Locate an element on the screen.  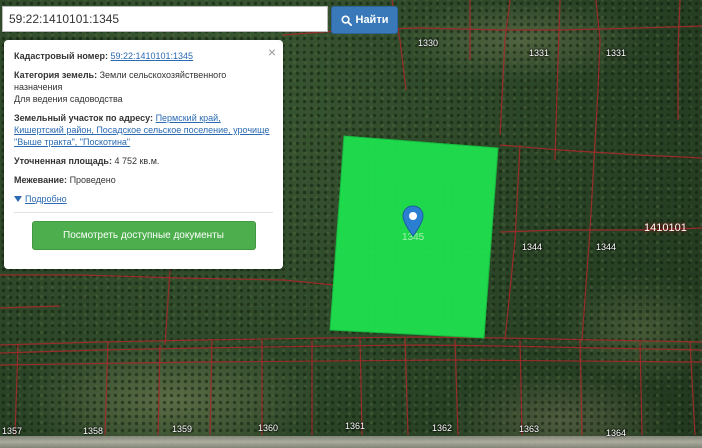
details-link: Подробно is located at coordinates (46, 199).